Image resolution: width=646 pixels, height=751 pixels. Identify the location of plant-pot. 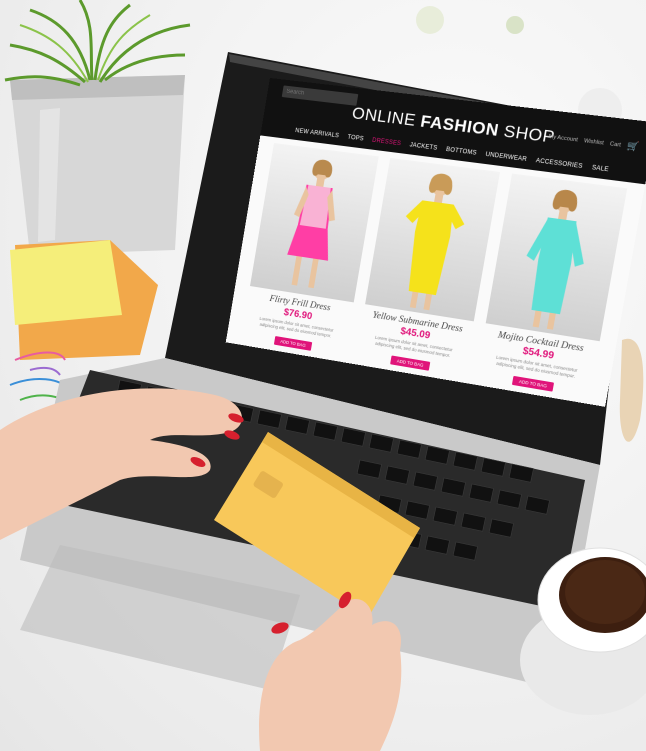
(97, 127).